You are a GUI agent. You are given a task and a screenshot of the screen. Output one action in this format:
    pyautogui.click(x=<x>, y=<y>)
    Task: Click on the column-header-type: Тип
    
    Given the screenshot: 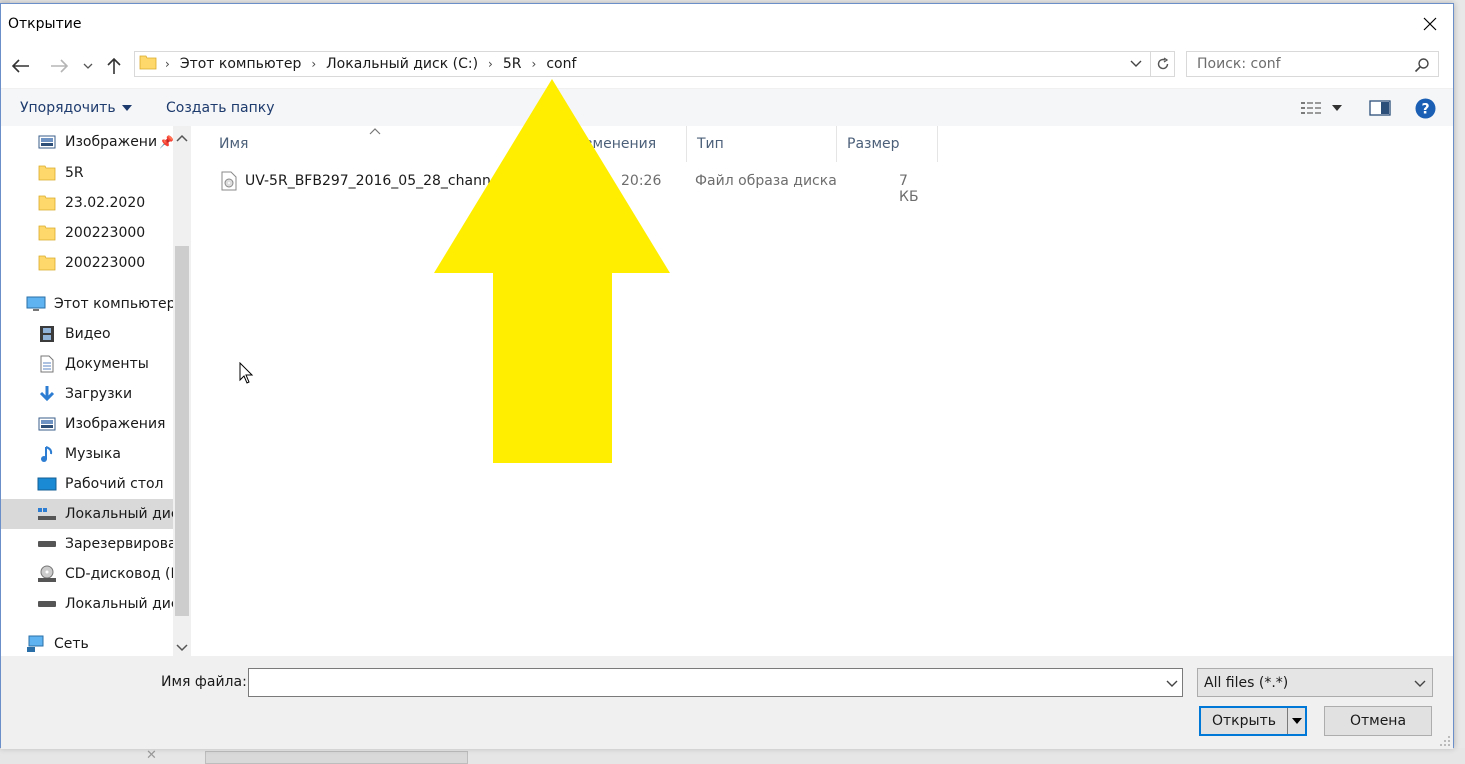 What is the action you would take?
    pyautogui.click(x=762, y=144)
    